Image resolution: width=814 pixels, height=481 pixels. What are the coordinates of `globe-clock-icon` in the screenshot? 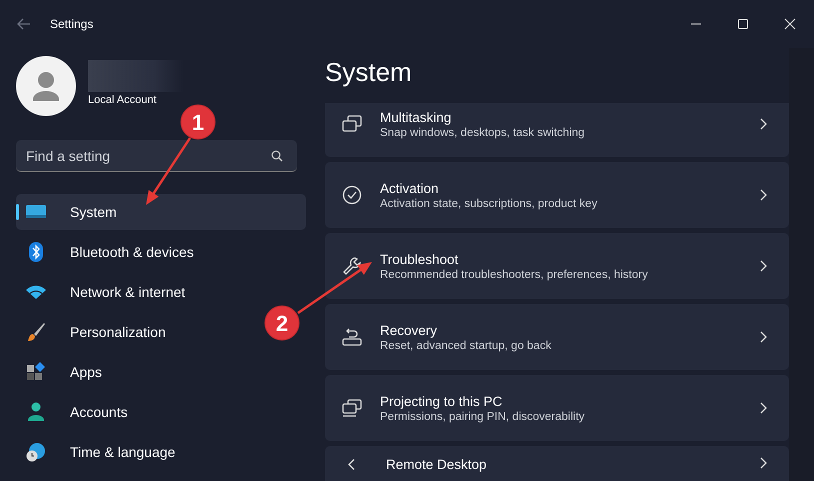 It's located at (36, 452).